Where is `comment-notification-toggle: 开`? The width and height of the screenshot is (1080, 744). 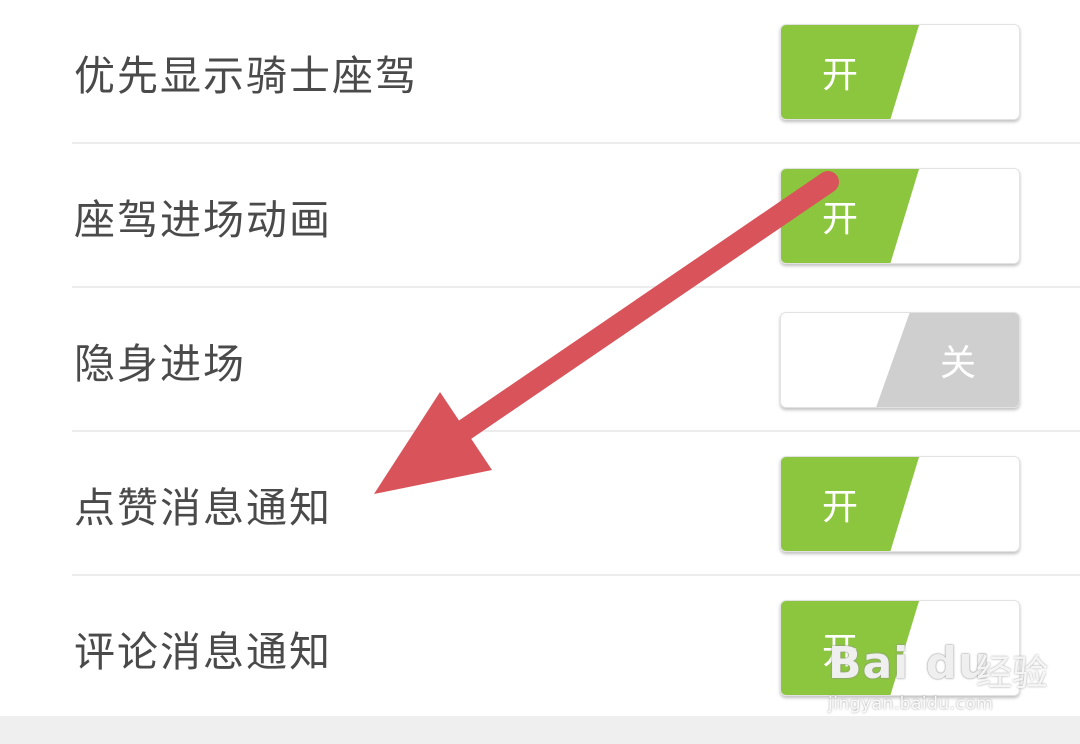 comment-notification-toggle: 开 is located at coordinates (900, 648).